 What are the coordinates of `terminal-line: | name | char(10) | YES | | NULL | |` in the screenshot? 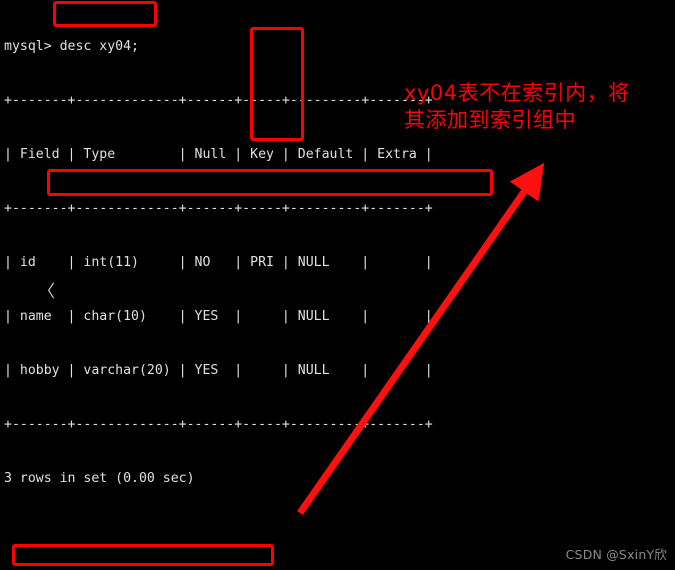 It's located at (218, 316).